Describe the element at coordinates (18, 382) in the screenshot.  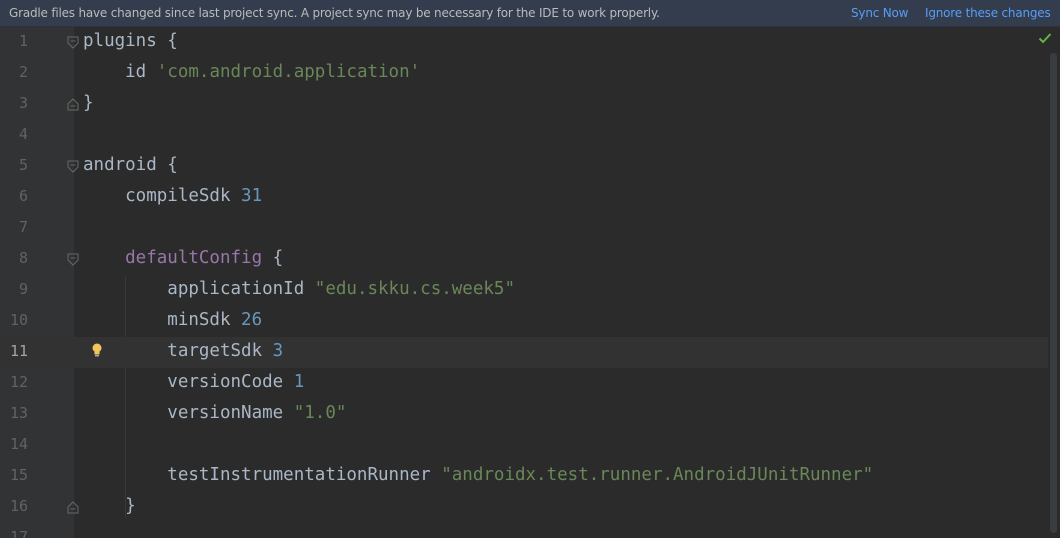
I see `line-number: 12` at that location.